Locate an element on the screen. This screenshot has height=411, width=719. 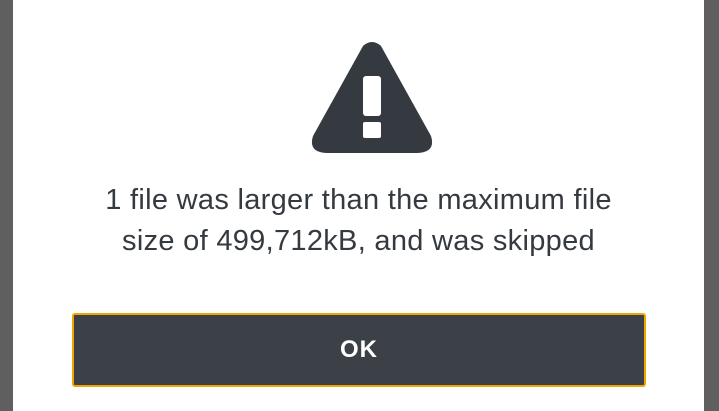
ok-button: OK is located at coordinates (359, 350).